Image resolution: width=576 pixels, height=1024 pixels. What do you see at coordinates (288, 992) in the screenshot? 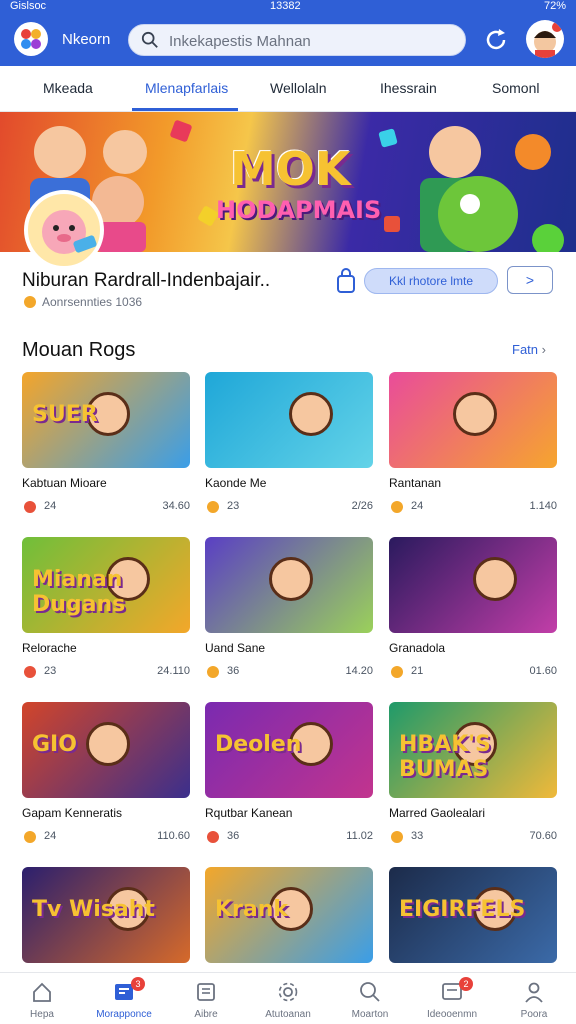
I see `settings-icon` at bounding box center [288, 992].